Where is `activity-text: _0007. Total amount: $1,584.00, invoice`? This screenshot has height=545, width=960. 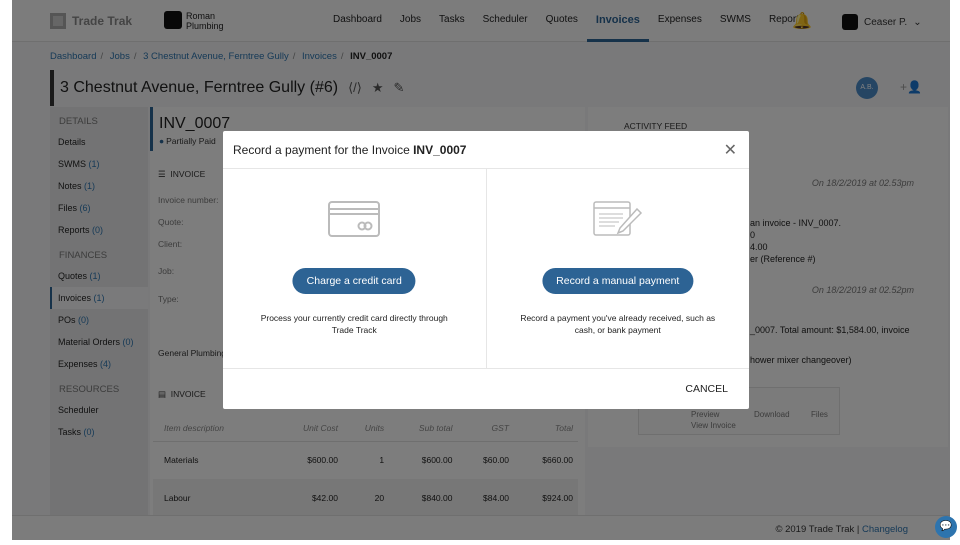 activity-text: _0007. Total amount: $1,584.00, invoice is located at coordinates (830, 330).